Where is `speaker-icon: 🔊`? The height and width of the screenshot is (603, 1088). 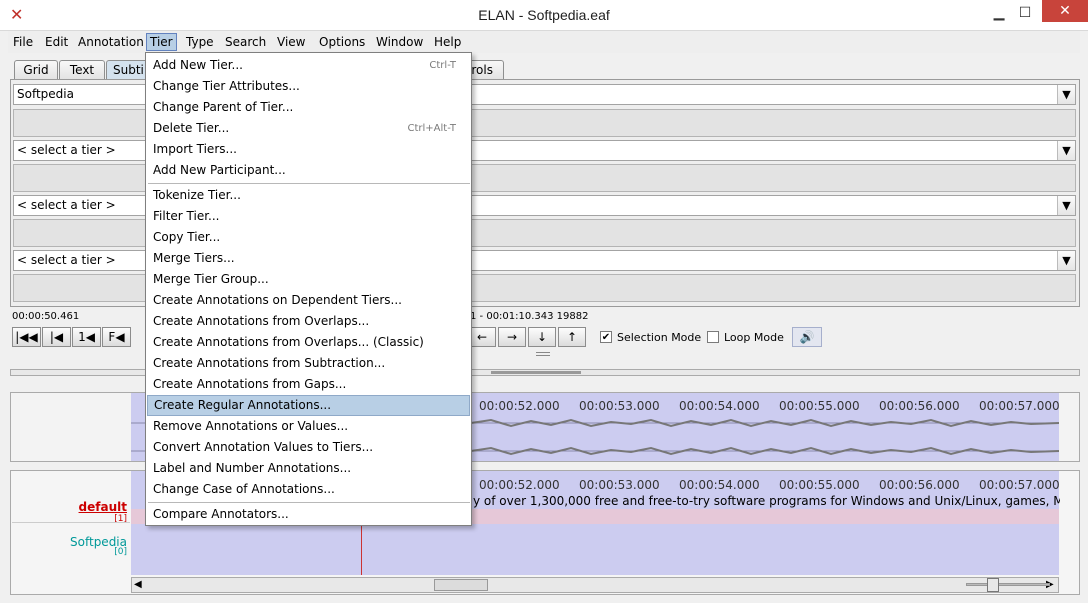 speaker-icon: 🔊 is located at coordinates (807, 337).